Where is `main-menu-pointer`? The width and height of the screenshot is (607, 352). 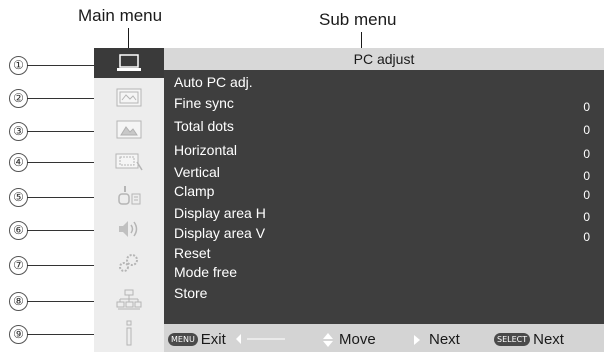
main-menu-pointer is located at coordinates (128, 38).